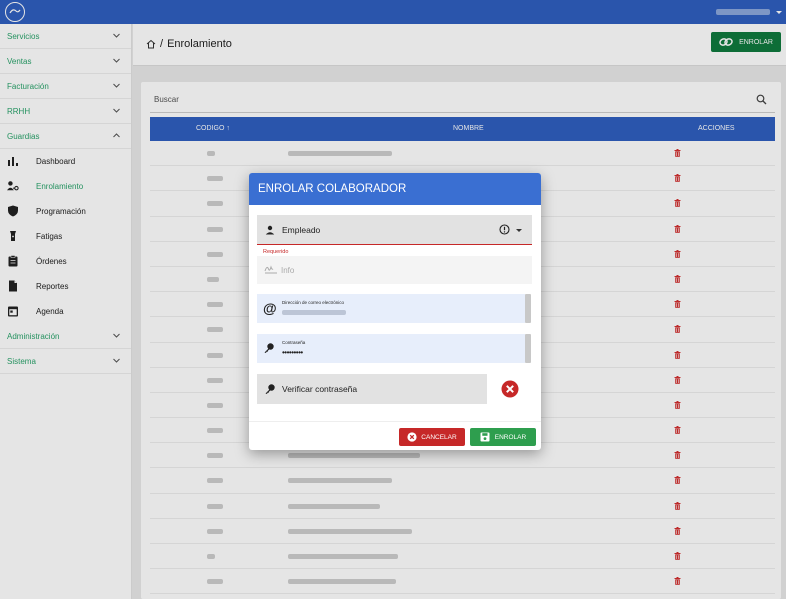  Describe the element at coordinates (395, 435) in the screenshot. I see `dialog-footer: CANCELAR ENROLAR` at that location.